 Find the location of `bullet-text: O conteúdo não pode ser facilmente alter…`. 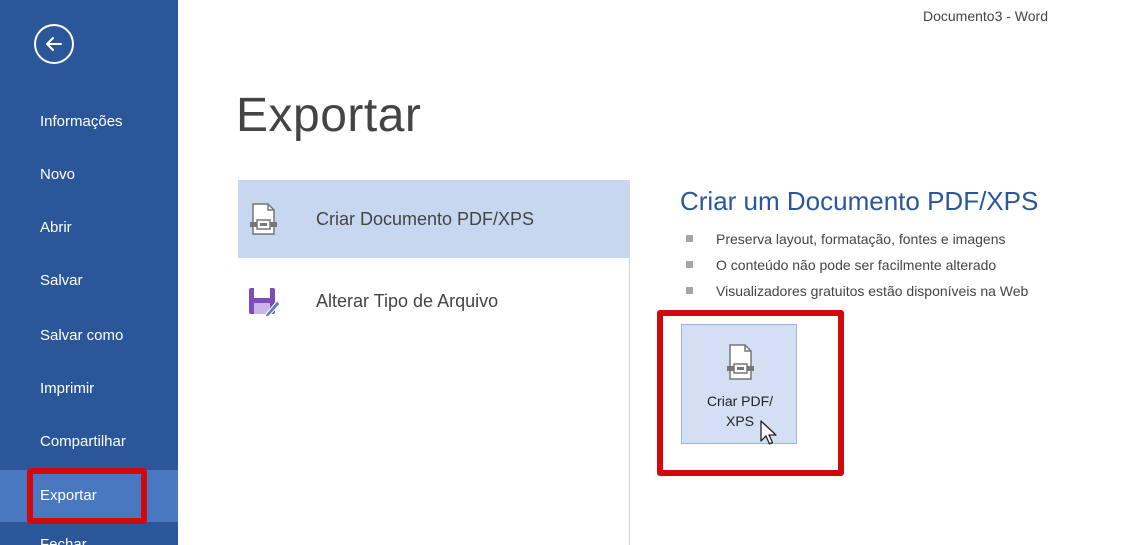

bullet-text: O conteúdo não pode ser facilmente alter… is located at coordinates (856, 265).